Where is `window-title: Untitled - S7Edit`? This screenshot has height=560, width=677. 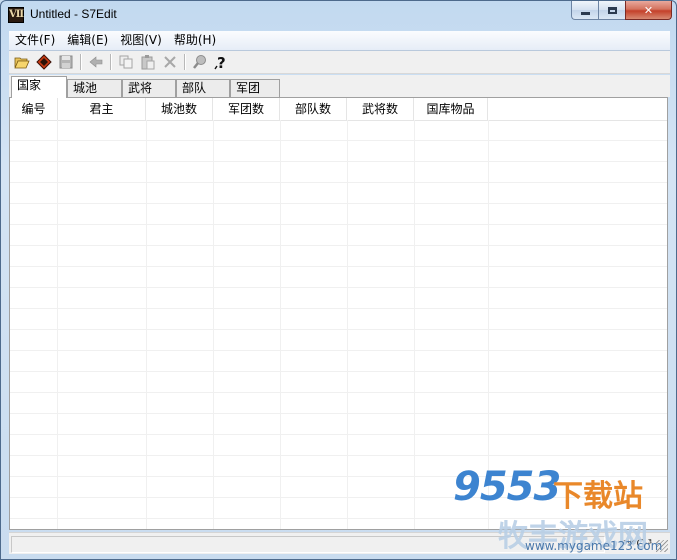
window-title: Untitled - S7Edit is located at coordinates (73, 14).